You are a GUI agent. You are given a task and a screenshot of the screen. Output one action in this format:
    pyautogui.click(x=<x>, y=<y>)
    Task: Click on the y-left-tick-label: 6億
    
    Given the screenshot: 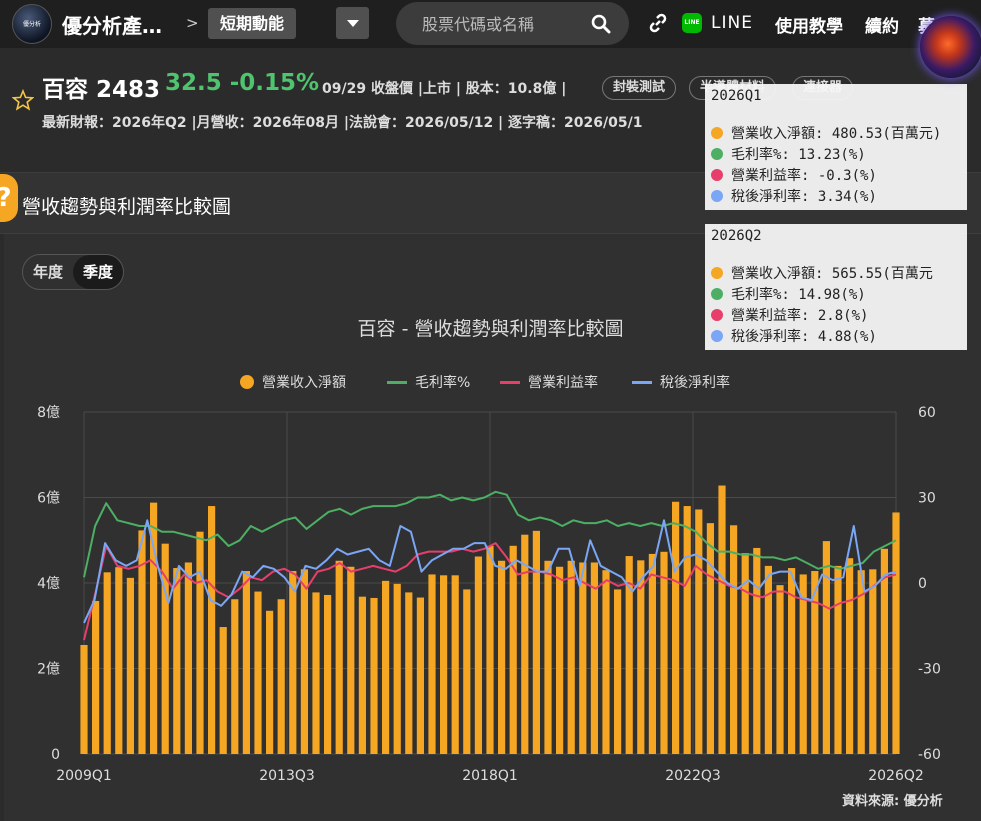 What is the action you would take?
    pyautogui.click(x=48, y=499)
    